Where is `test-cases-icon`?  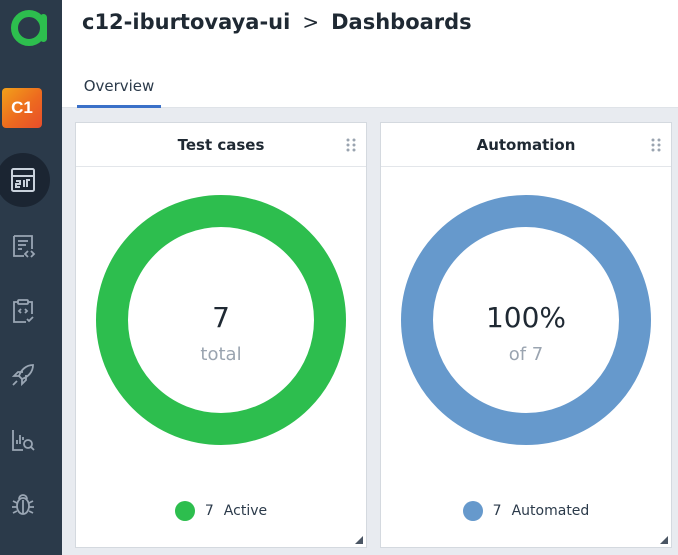
test-cases-icon is located at coordinates (24, 246).